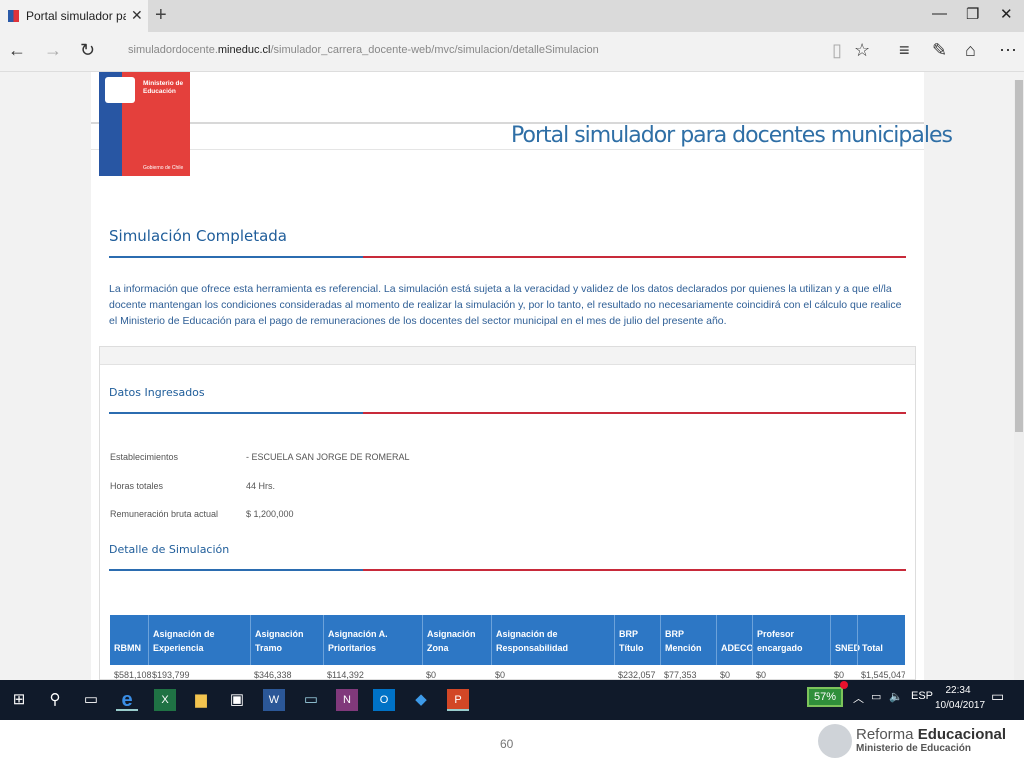 Image resolution: width=1024 pixels, height=768 pixels. Describe the element at coordinates (144, 457) in the screenshot. I see `establecimientos-label: Establecimientos` at that location.